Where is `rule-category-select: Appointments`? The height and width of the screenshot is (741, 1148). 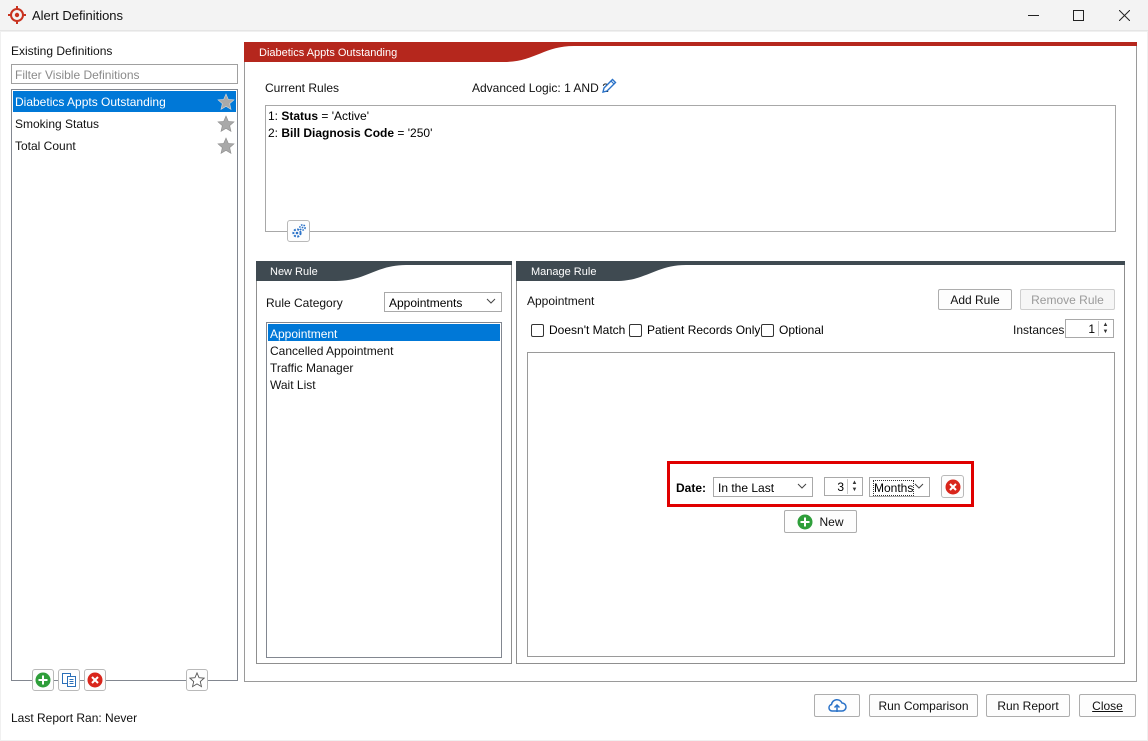 rule-category-select: Appointments is located at coordinates (443, 302).